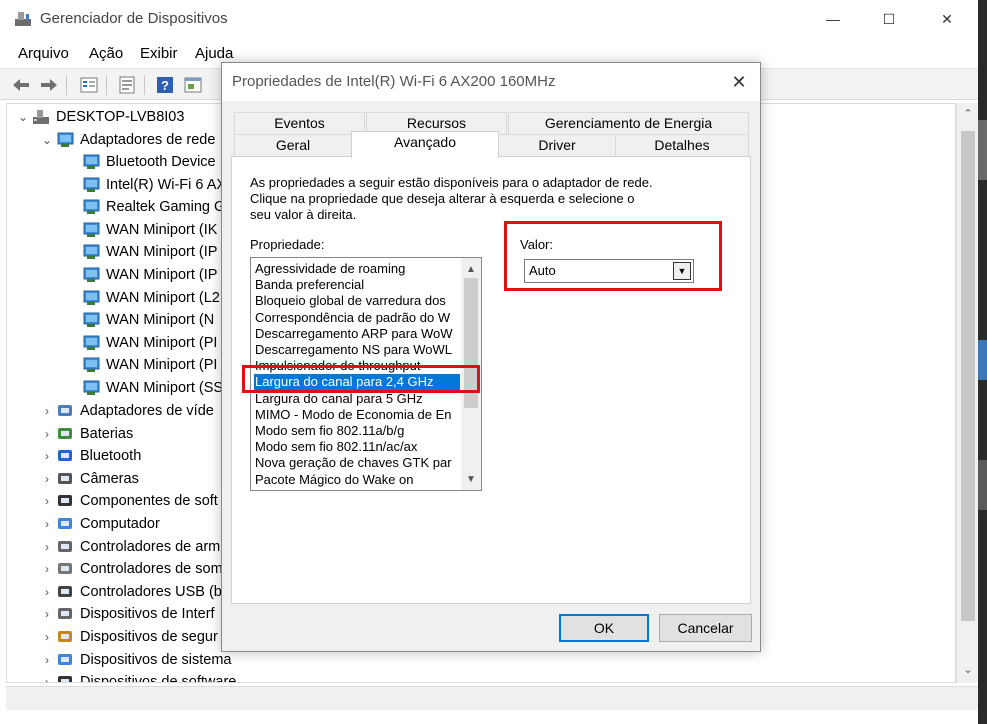 The height and width of the screenshot is (724, 987). What do you see at coordinates (968, 669) in the screenshot?
I see `scroll-down-icon: ⌄` at bounding box center [968, 669].